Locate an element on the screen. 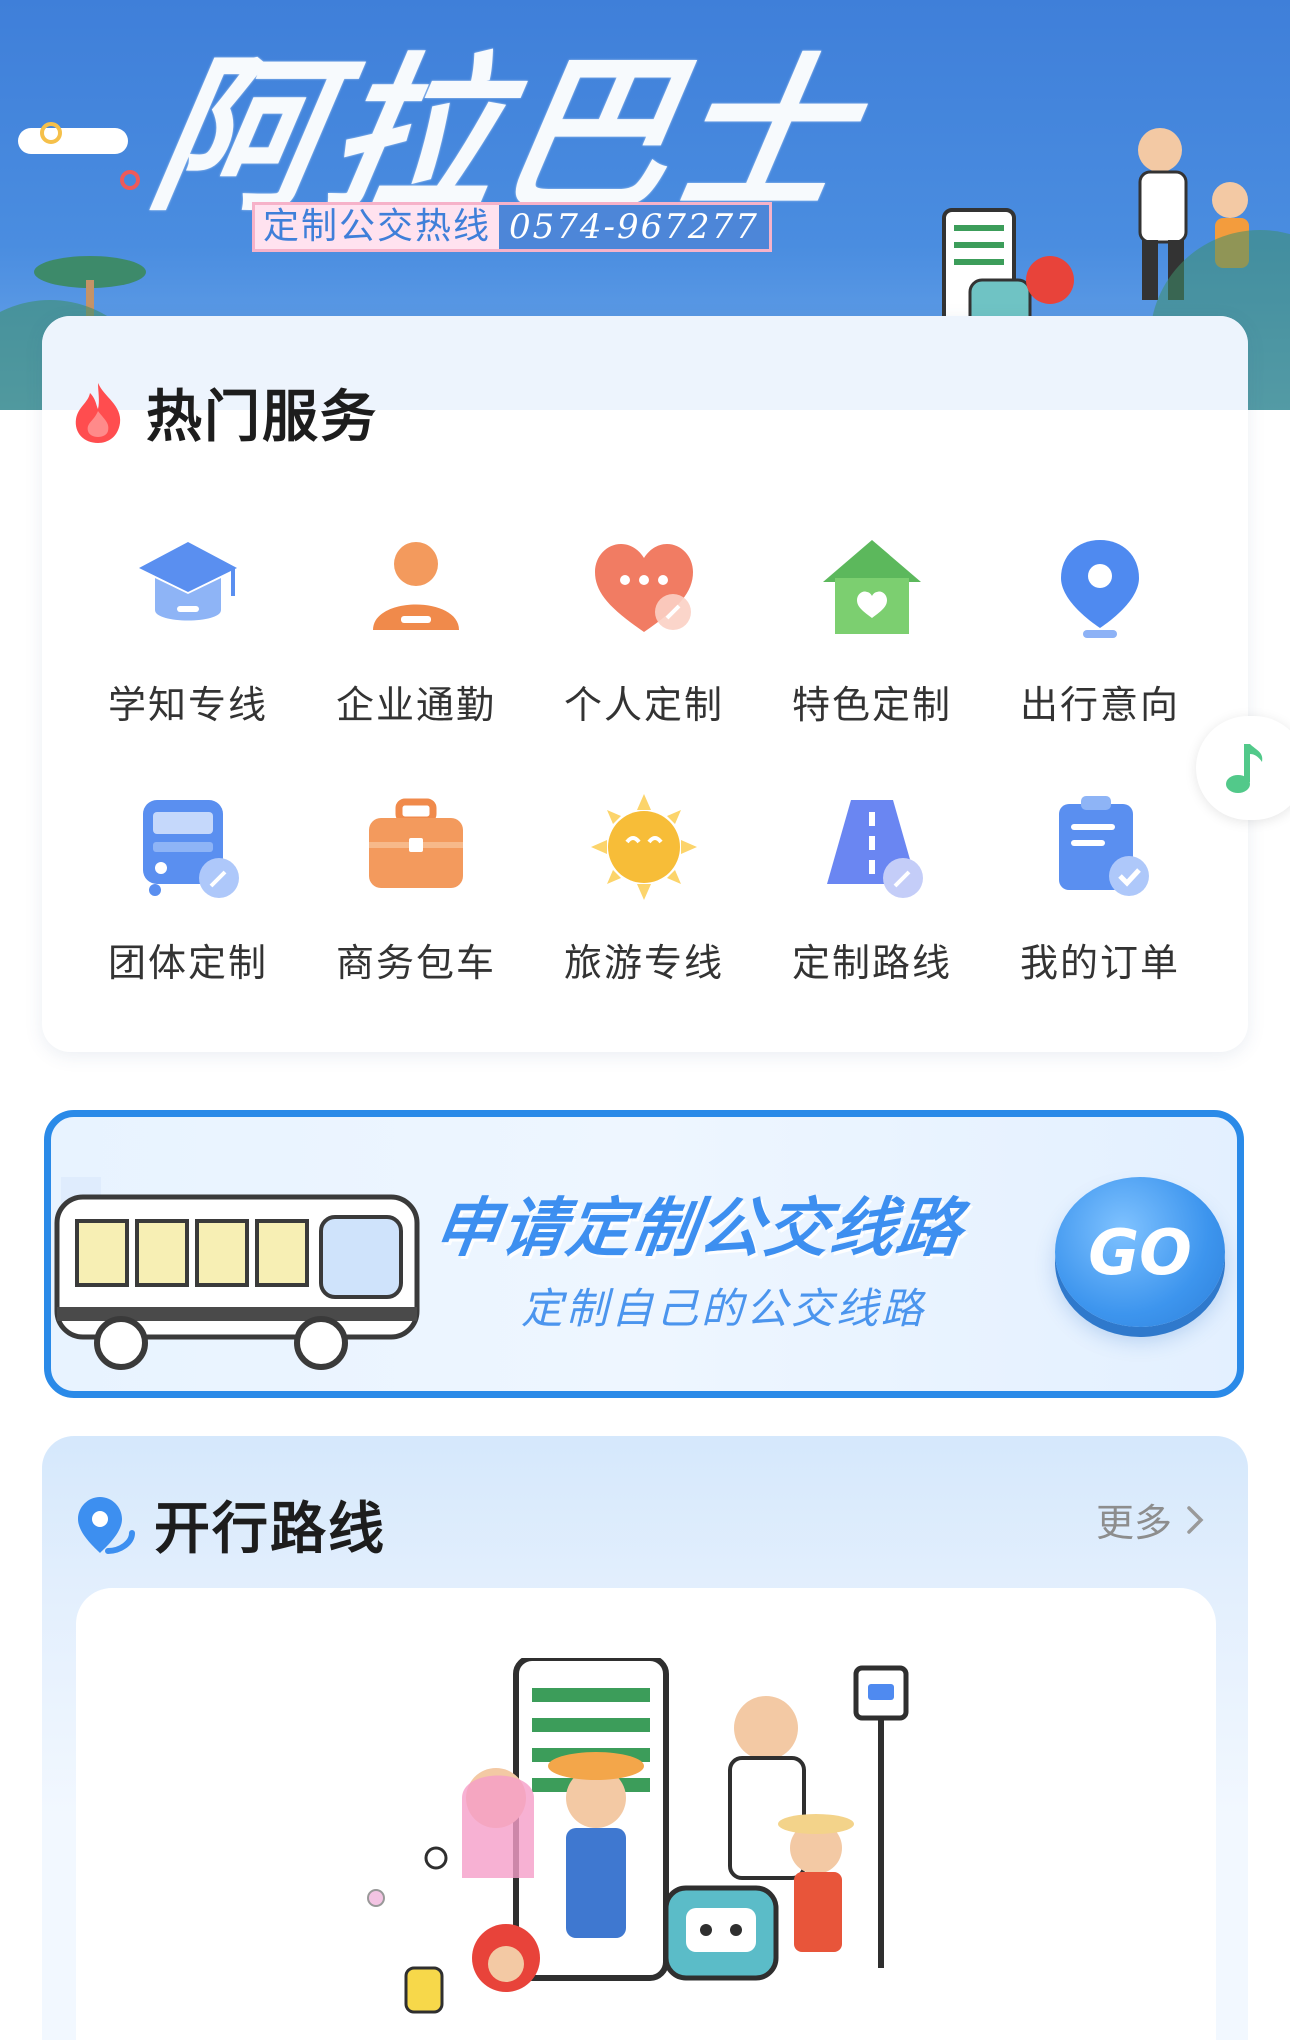 The width and height of the screenshot is (1290, 2040). service-label: 定制路线 is located at coordinates (871, 963).